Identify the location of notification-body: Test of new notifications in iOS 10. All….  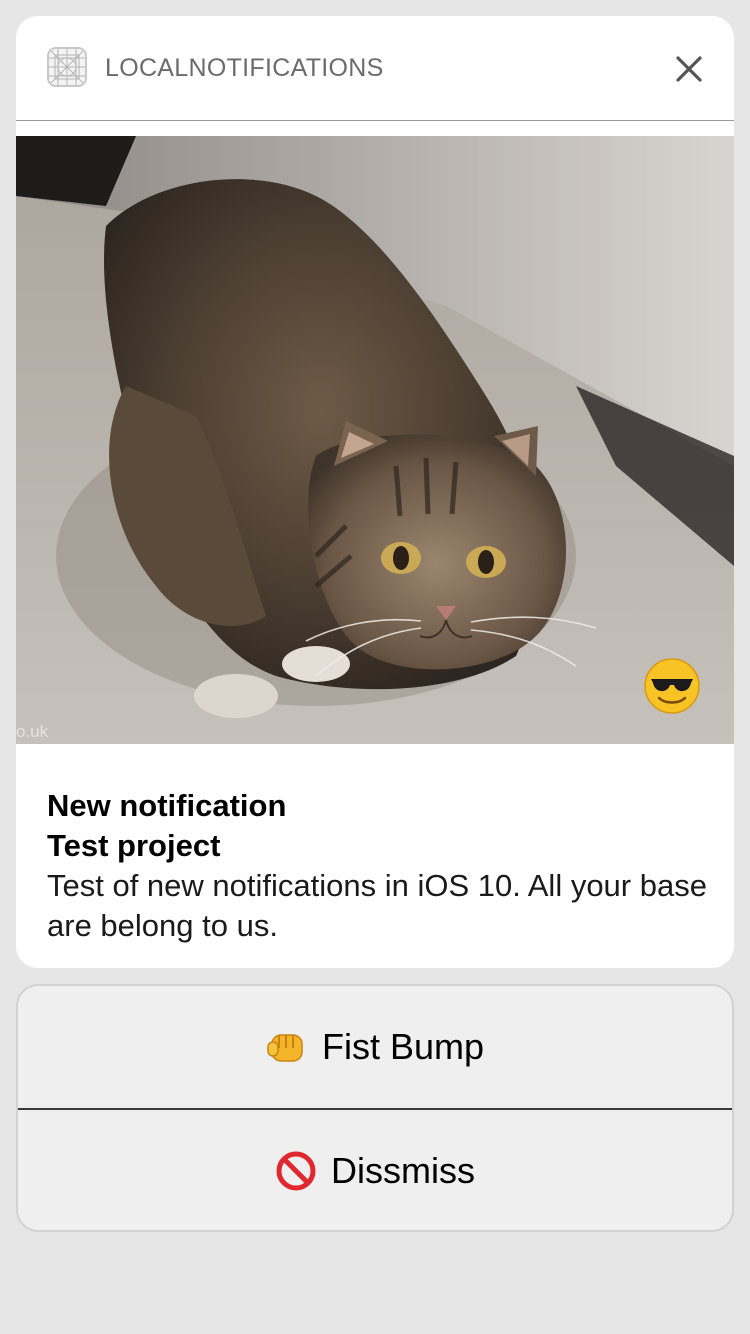
(377, 905).